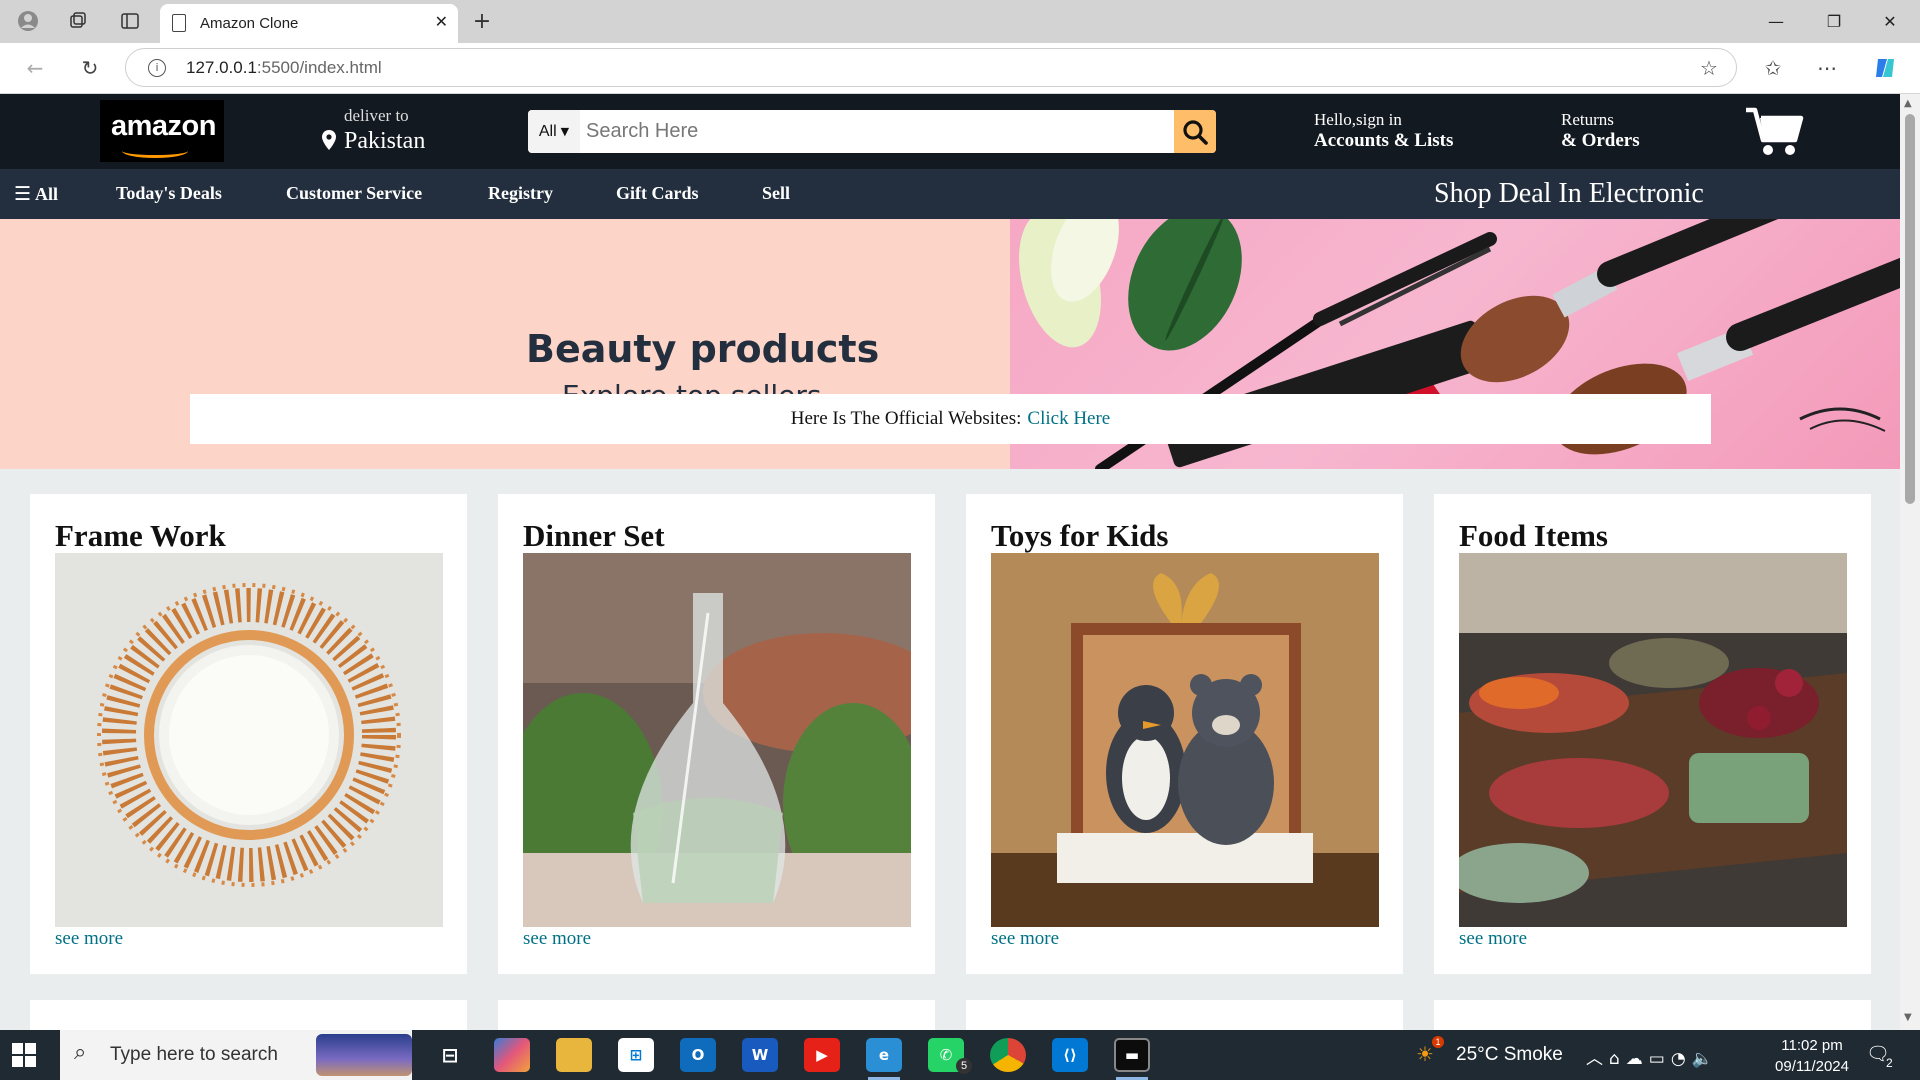 The image size is (1920, 1080). What do you see at coordinates (364, 1055) in the screenshot?
I see `search-highlight-image` at bounding box center [364, 1055].